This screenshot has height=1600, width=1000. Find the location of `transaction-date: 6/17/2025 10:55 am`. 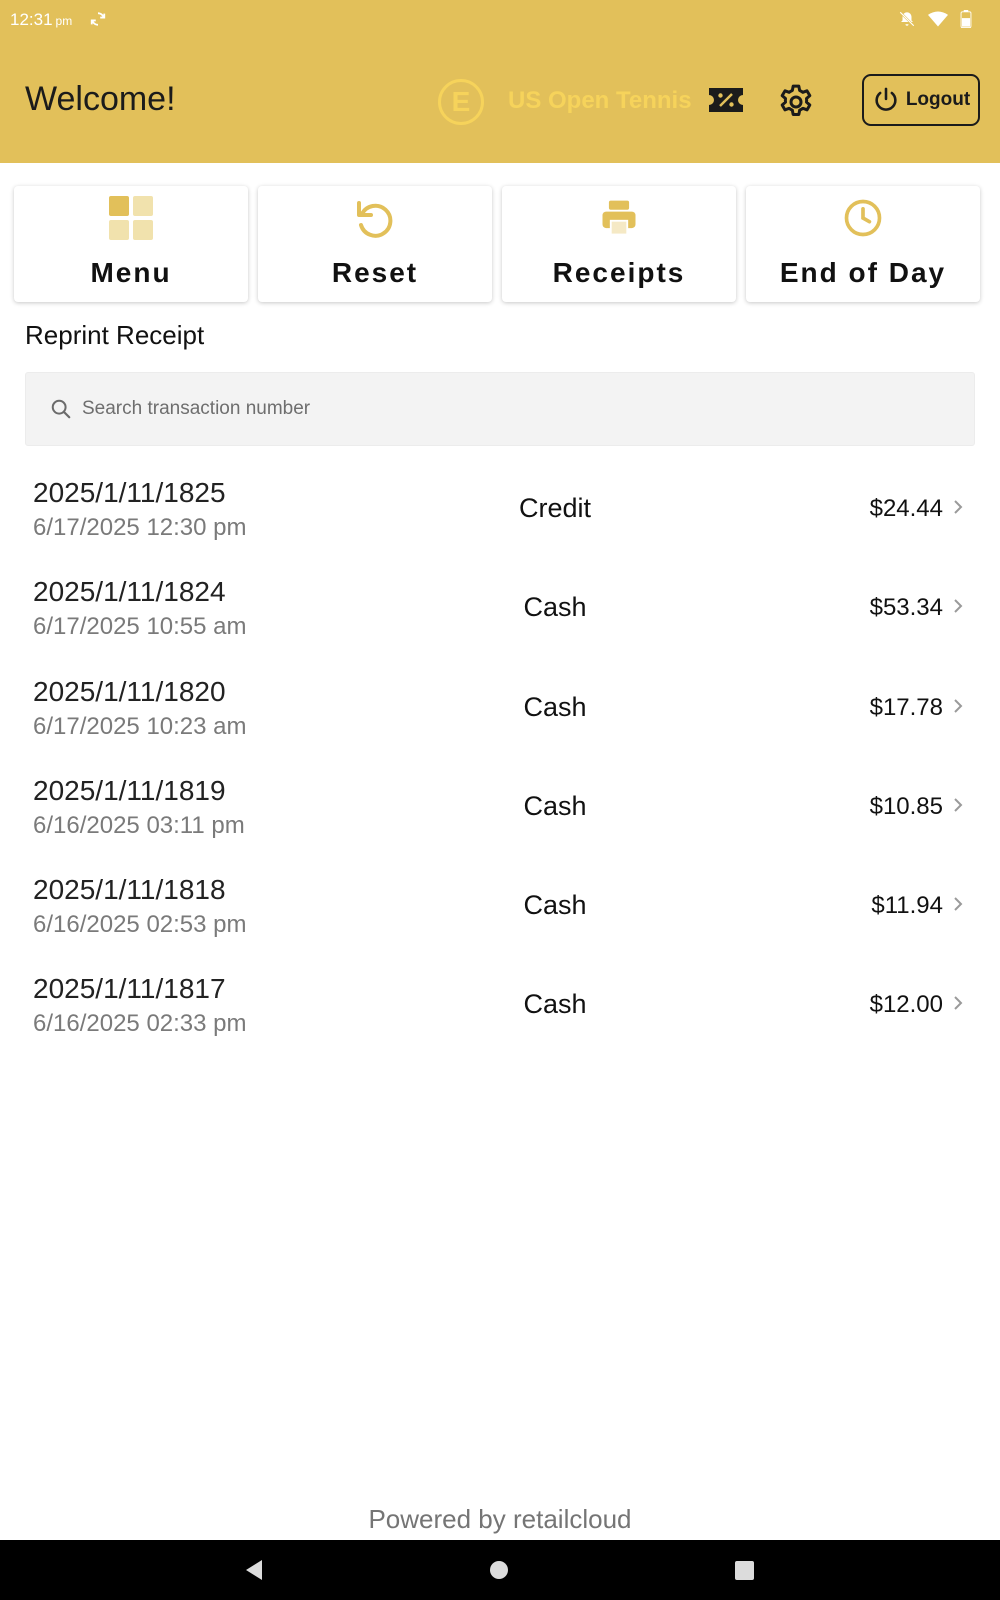

transaction-date: 6/17/2025 10:55 am is located at coordinates (140, 627).